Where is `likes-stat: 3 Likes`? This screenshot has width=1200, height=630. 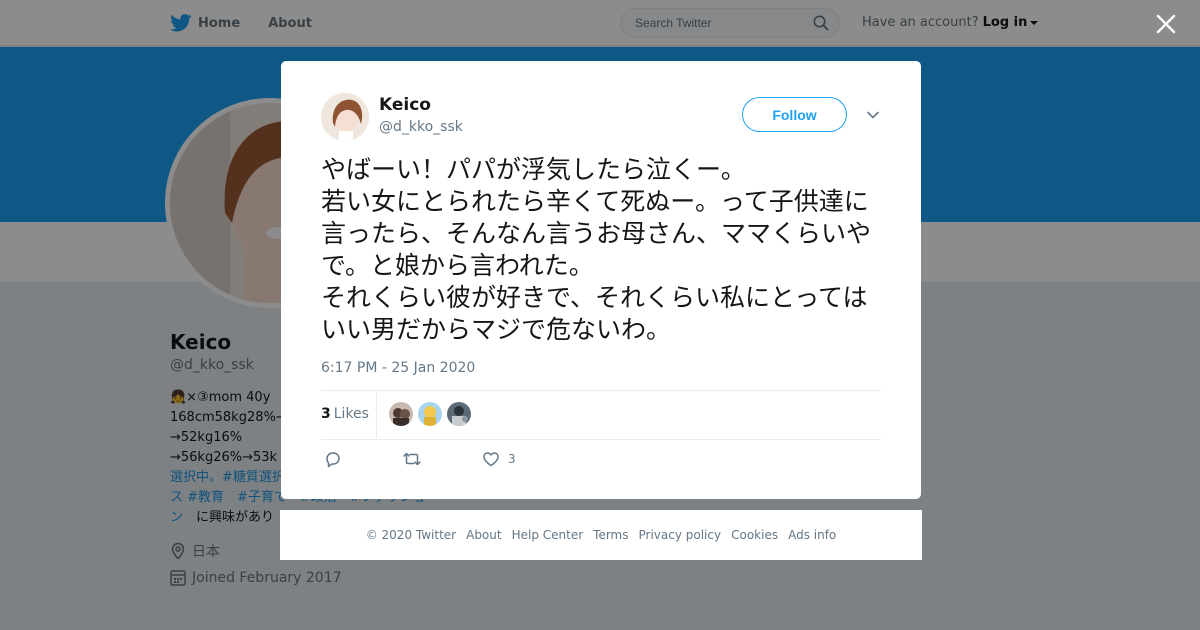 likes-stat: 3 Likes is located at coordinates (345, 414).